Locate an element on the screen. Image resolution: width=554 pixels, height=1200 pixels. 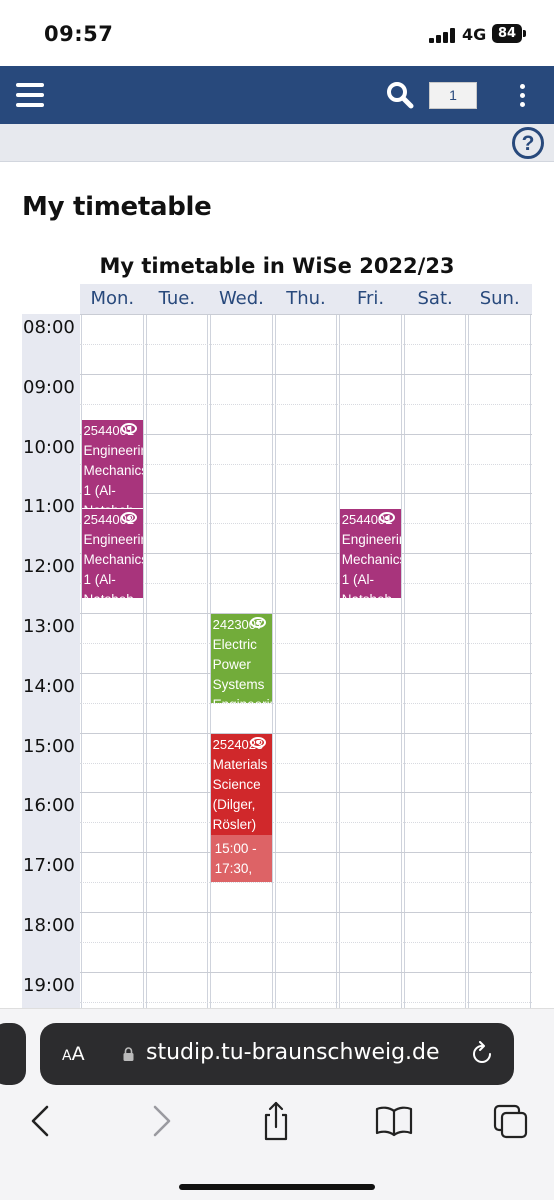
battery-icon: 84 is located at coordinates (507, 33).